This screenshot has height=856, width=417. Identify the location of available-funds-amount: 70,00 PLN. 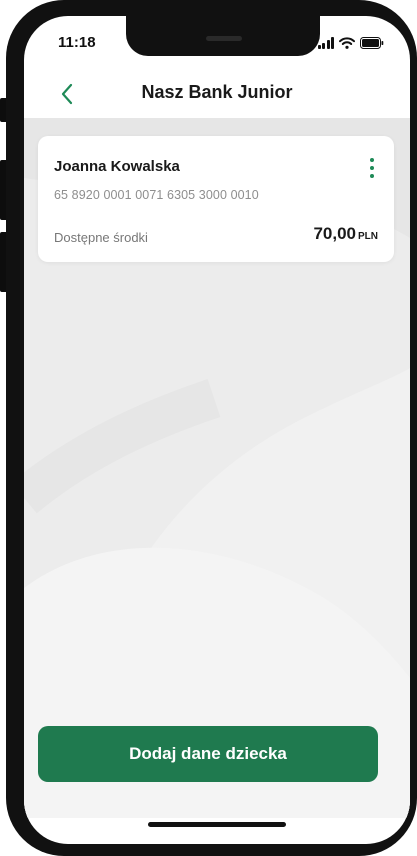
(345, 234).